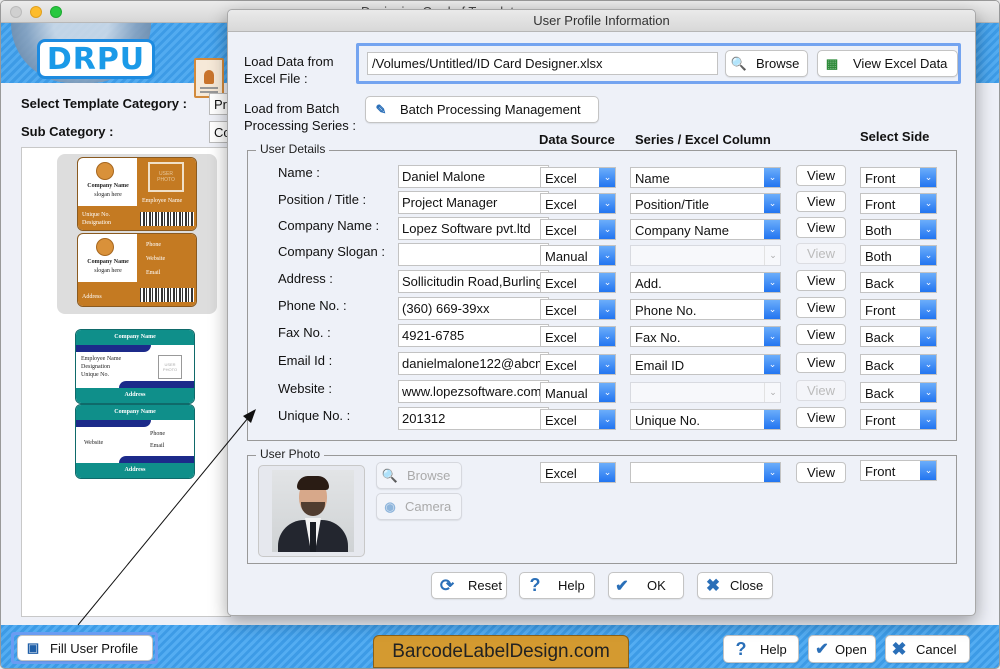  Describe the element at coordinates (419, 506) in the screenshot. I see `camera-button: ◉ Camera` at that location.